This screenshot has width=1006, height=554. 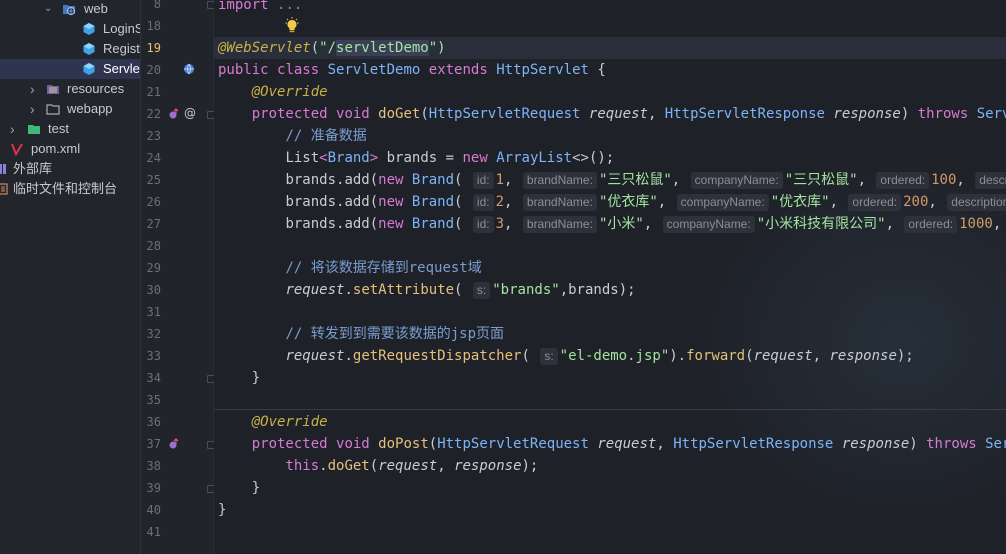 What do you see at coordinates (70, 29) in the screenshot?
I see `tree-item-loginservlet: LoginServlet` at bounding box center [70, 29].